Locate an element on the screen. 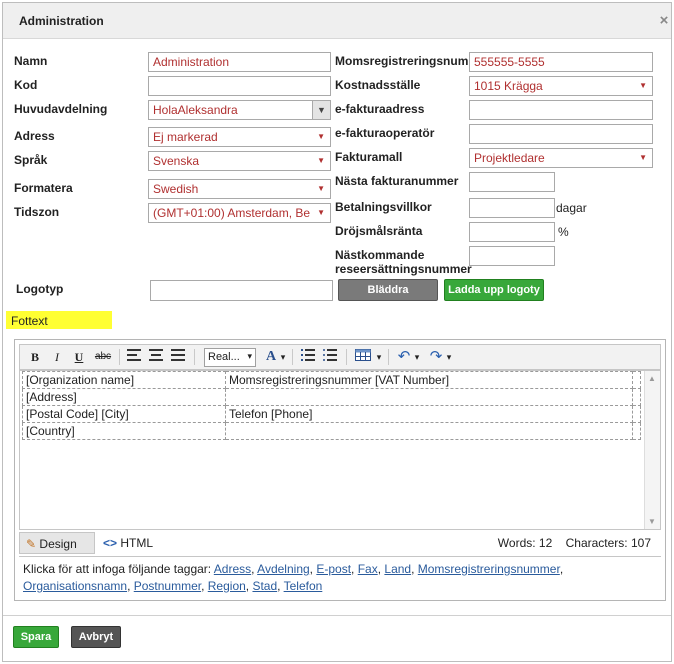 The height and width of the screenshot is (664, 674). name-field: Administration is located at coordinates (239, 62).